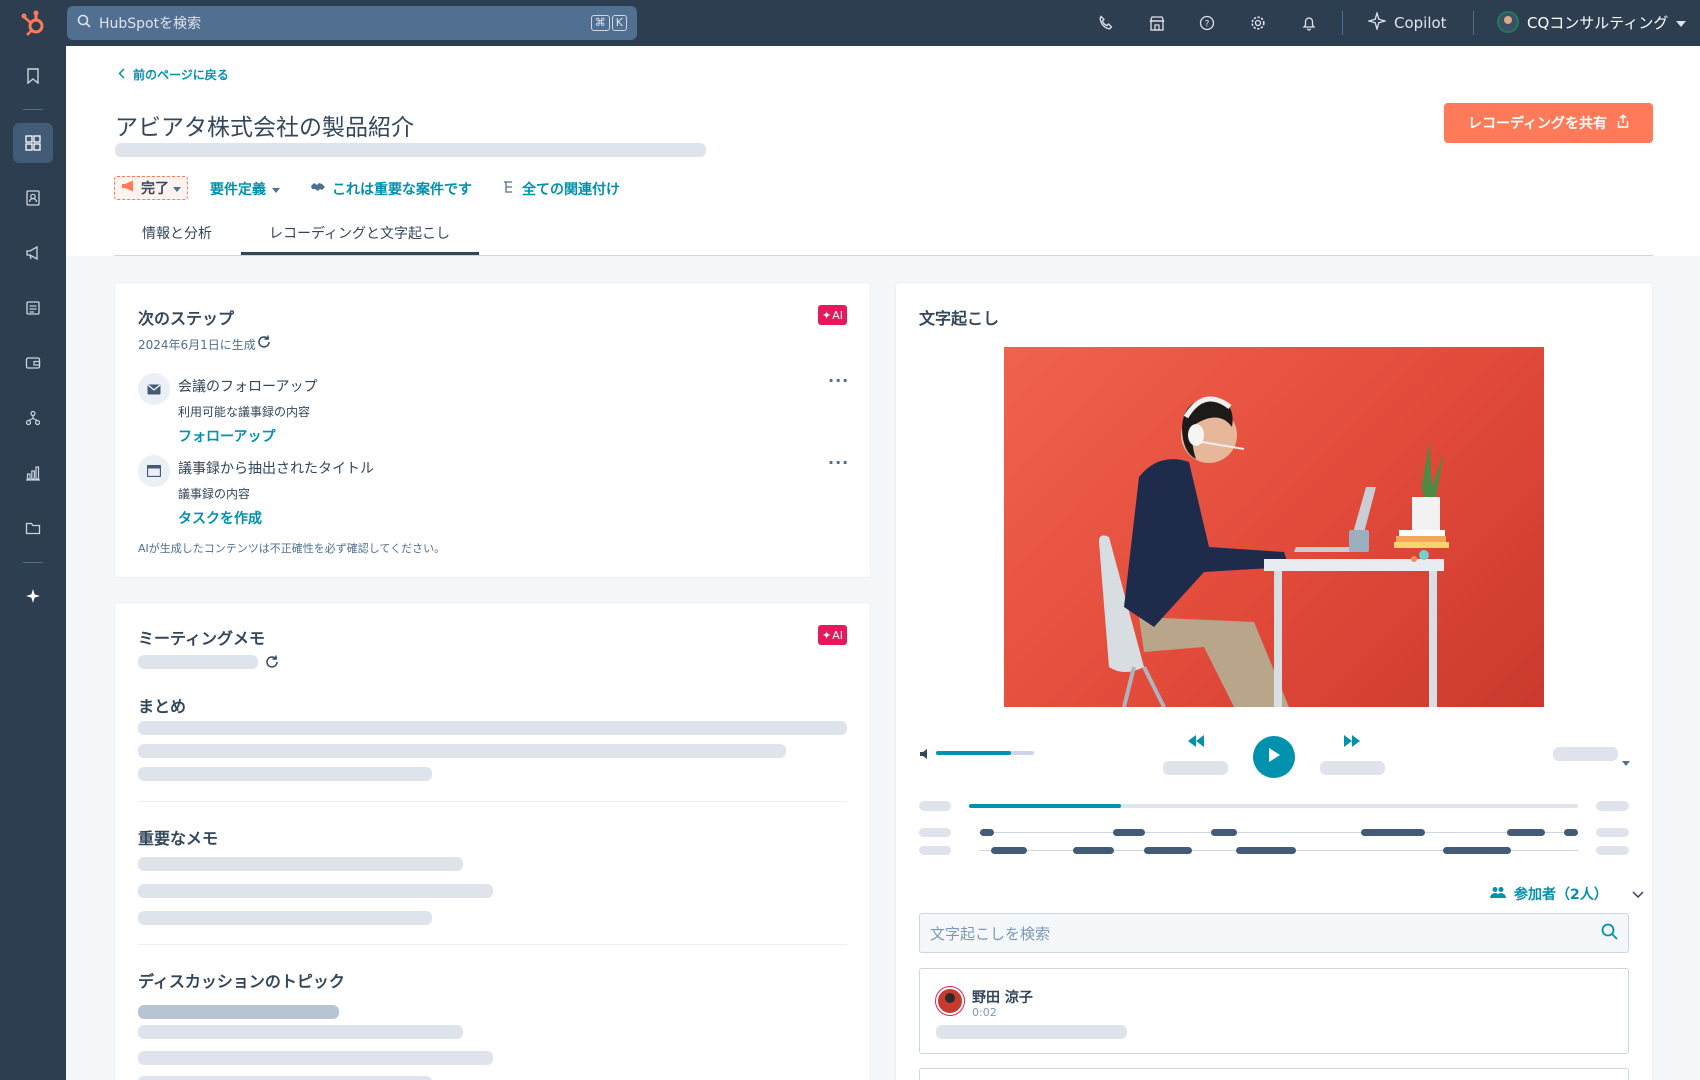 Image resolution: width=1700 pixels, height=1080 pixels. Describe the element at coordinates (935, 806) in the screenshot. I see `elapsed-time-placeholder` at that location.